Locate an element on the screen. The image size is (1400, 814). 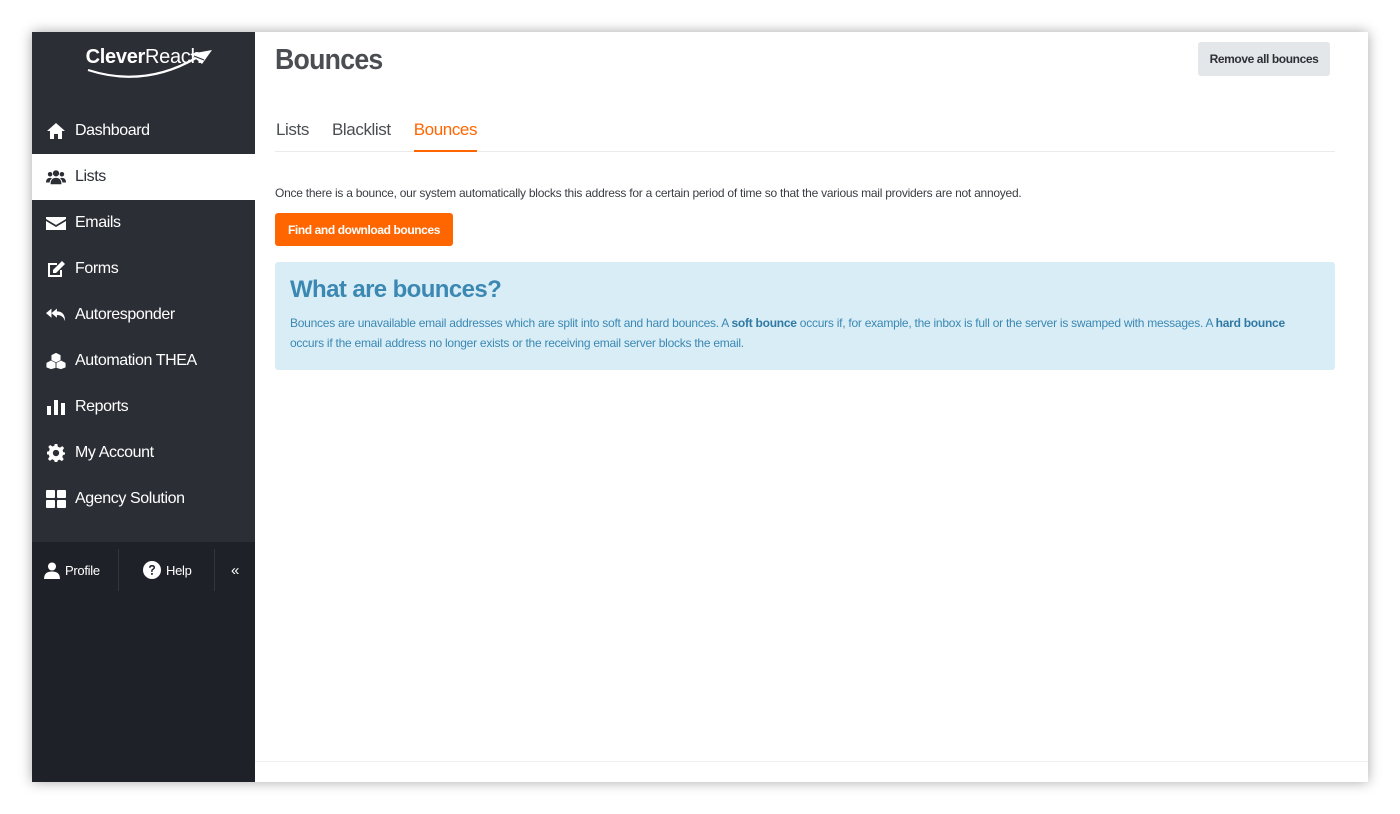
sidebar-item-label: Lists is located at coordinates (90, 176).